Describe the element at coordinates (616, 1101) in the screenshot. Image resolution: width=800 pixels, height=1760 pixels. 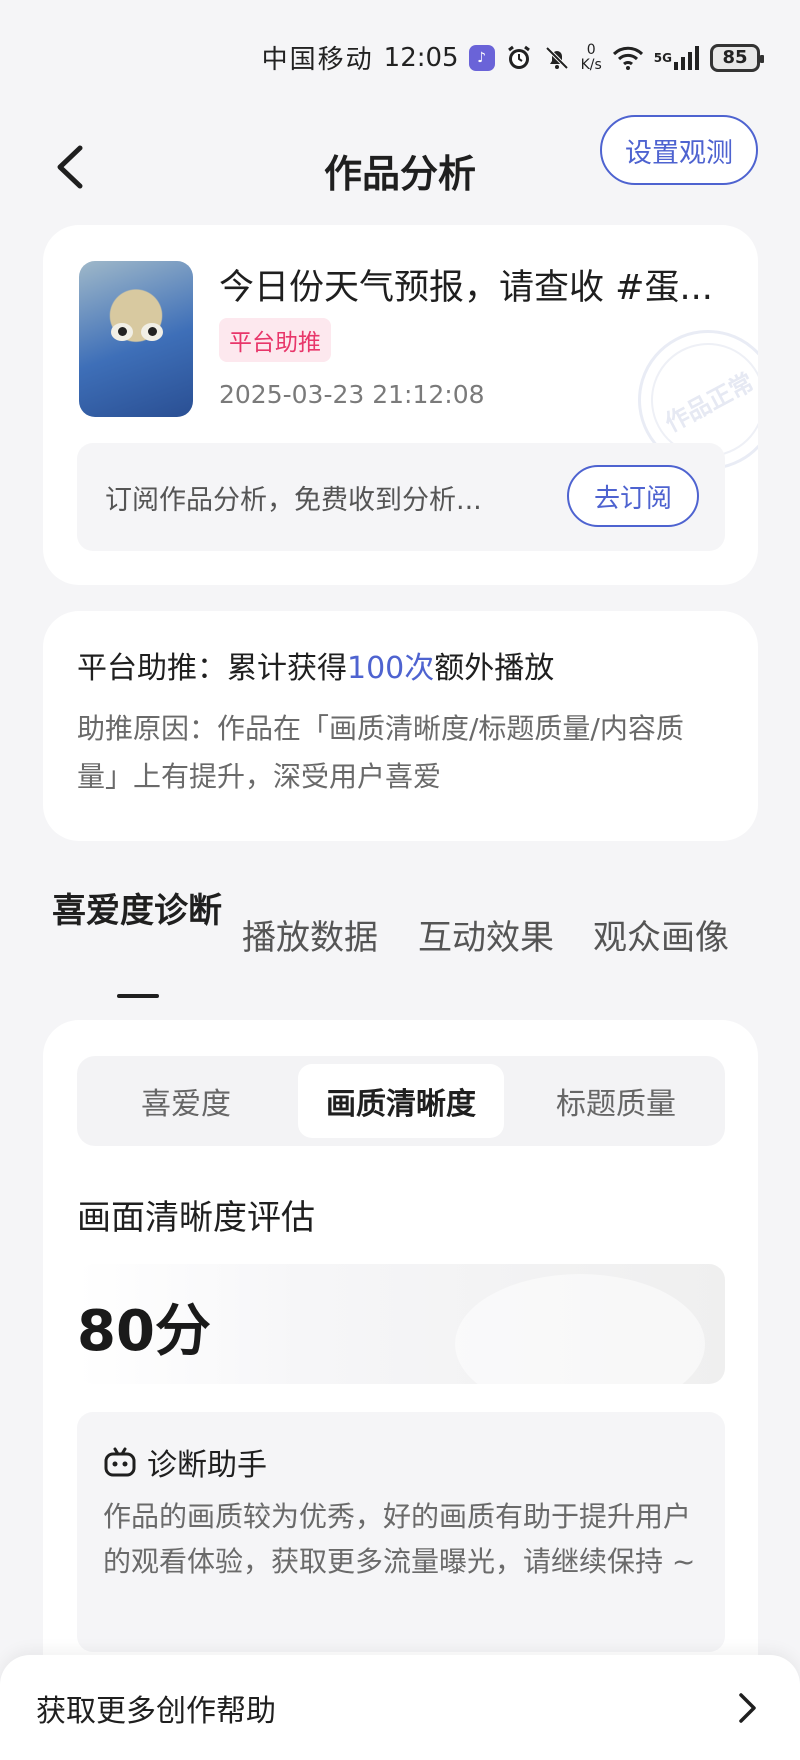
I see `segment-title-quality: 标题质量` at that location.